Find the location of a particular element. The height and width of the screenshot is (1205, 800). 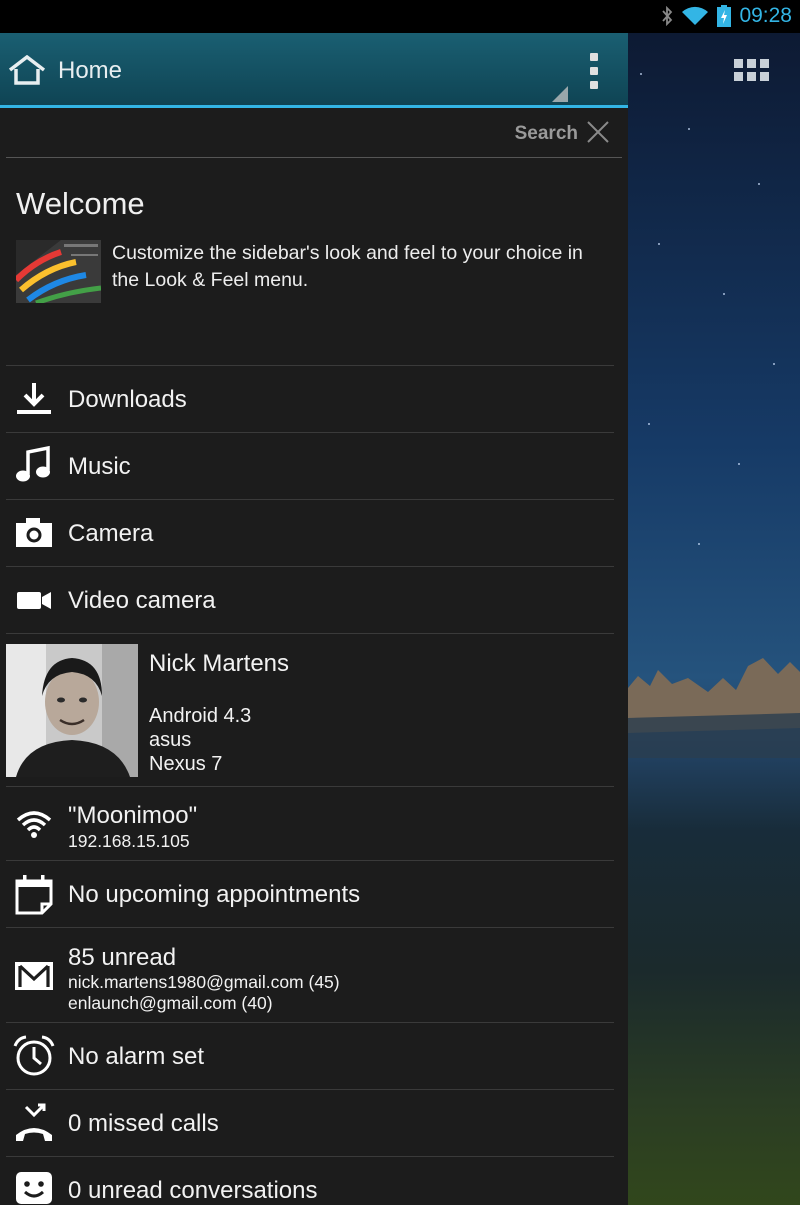

home-icon is located at coordinates (27, 70).